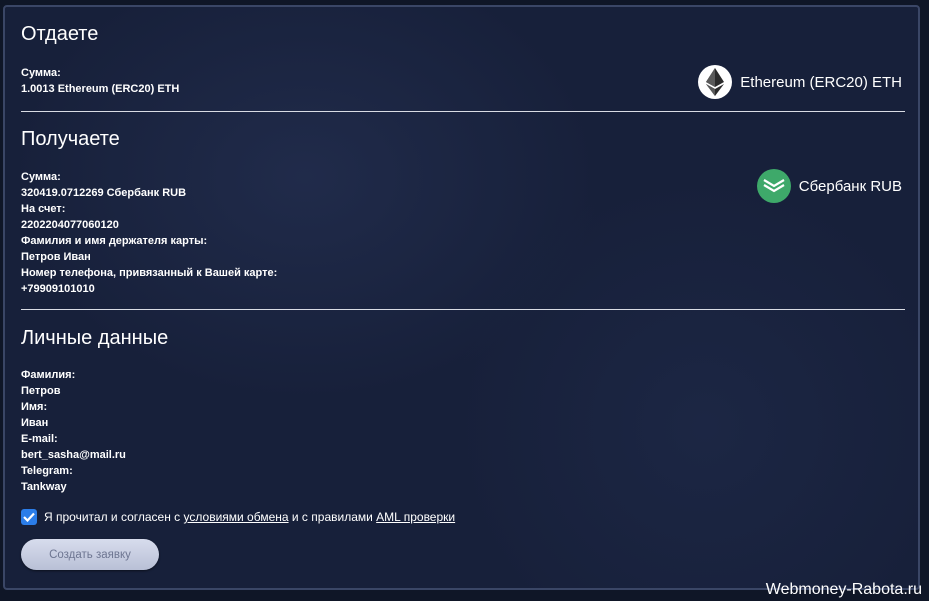  Describe the element at coordinates (41, 177) in the screenshot. I see `receive-amount-label: Сумма:` at that location.